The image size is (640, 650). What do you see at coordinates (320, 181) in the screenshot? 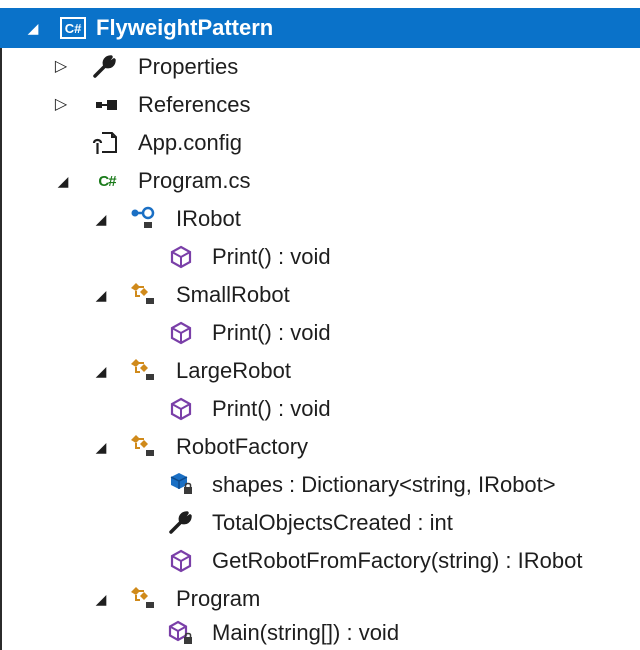
I see `tree-item-program-cs: ◢ C# Program.cs` at bounding box center [320, 181].